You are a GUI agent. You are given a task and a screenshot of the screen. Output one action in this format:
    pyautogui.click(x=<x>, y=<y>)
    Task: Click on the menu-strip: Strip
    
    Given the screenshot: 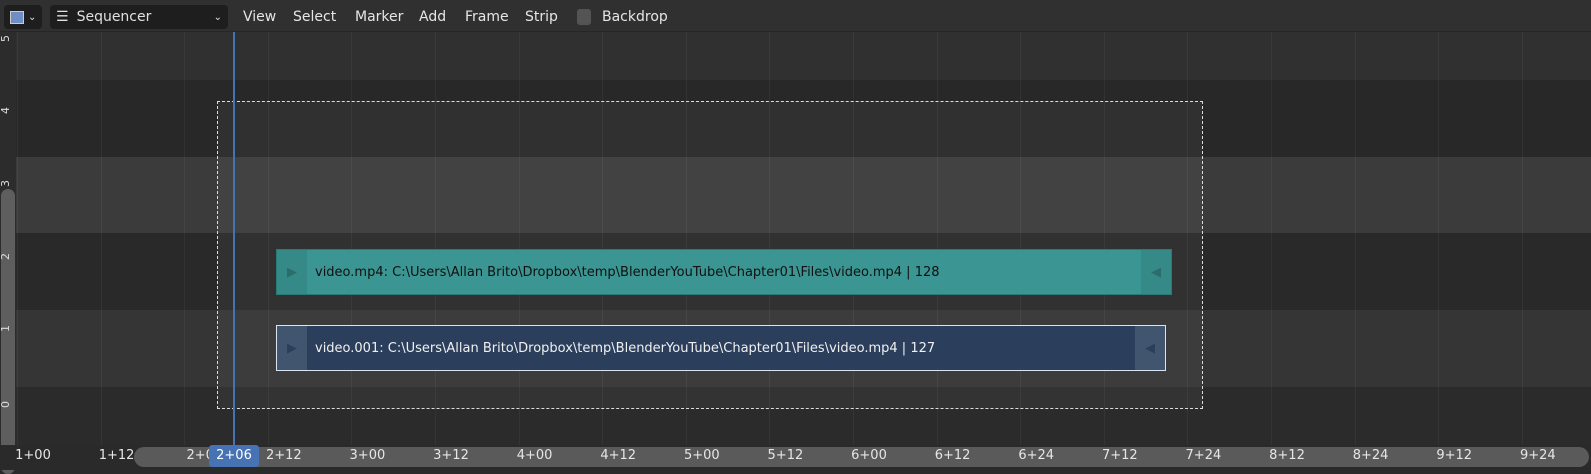 What is the action you would take?
    pyautogui.click(x=541, y=17)
    